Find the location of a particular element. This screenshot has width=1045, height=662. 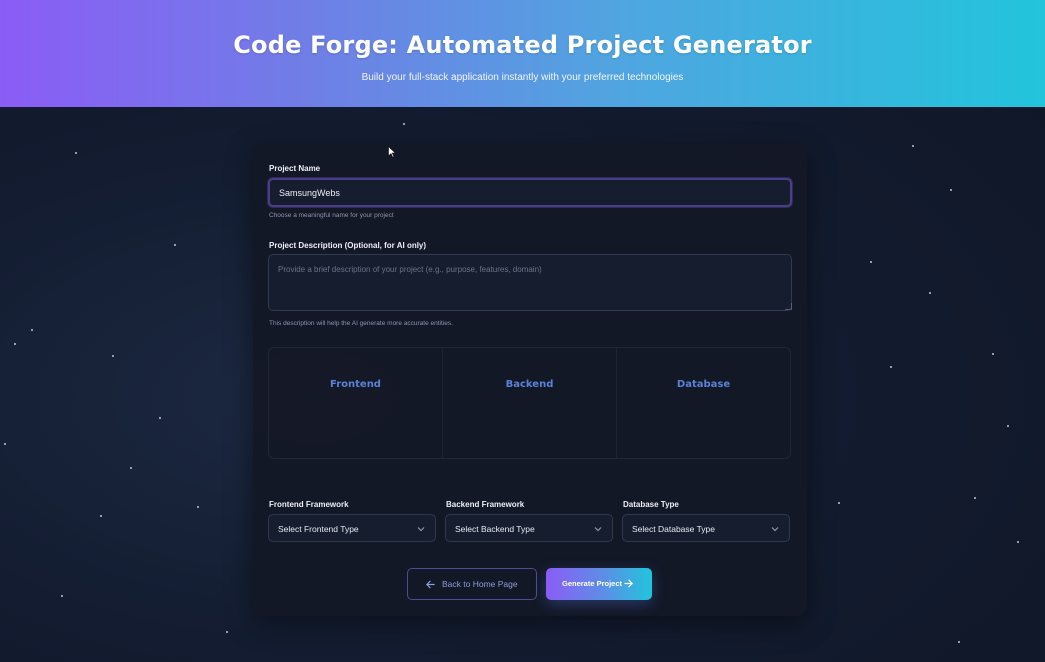

project-name-input is located at coordinates (530, 192).